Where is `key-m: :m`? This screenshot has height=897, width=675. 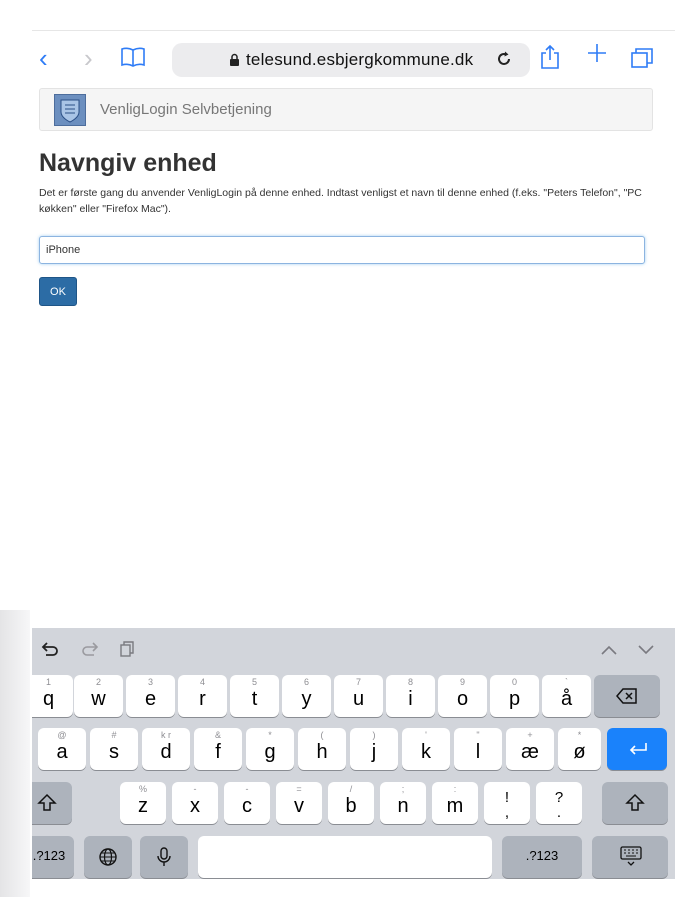
key-m: :m is located at coordinates (455, 803).